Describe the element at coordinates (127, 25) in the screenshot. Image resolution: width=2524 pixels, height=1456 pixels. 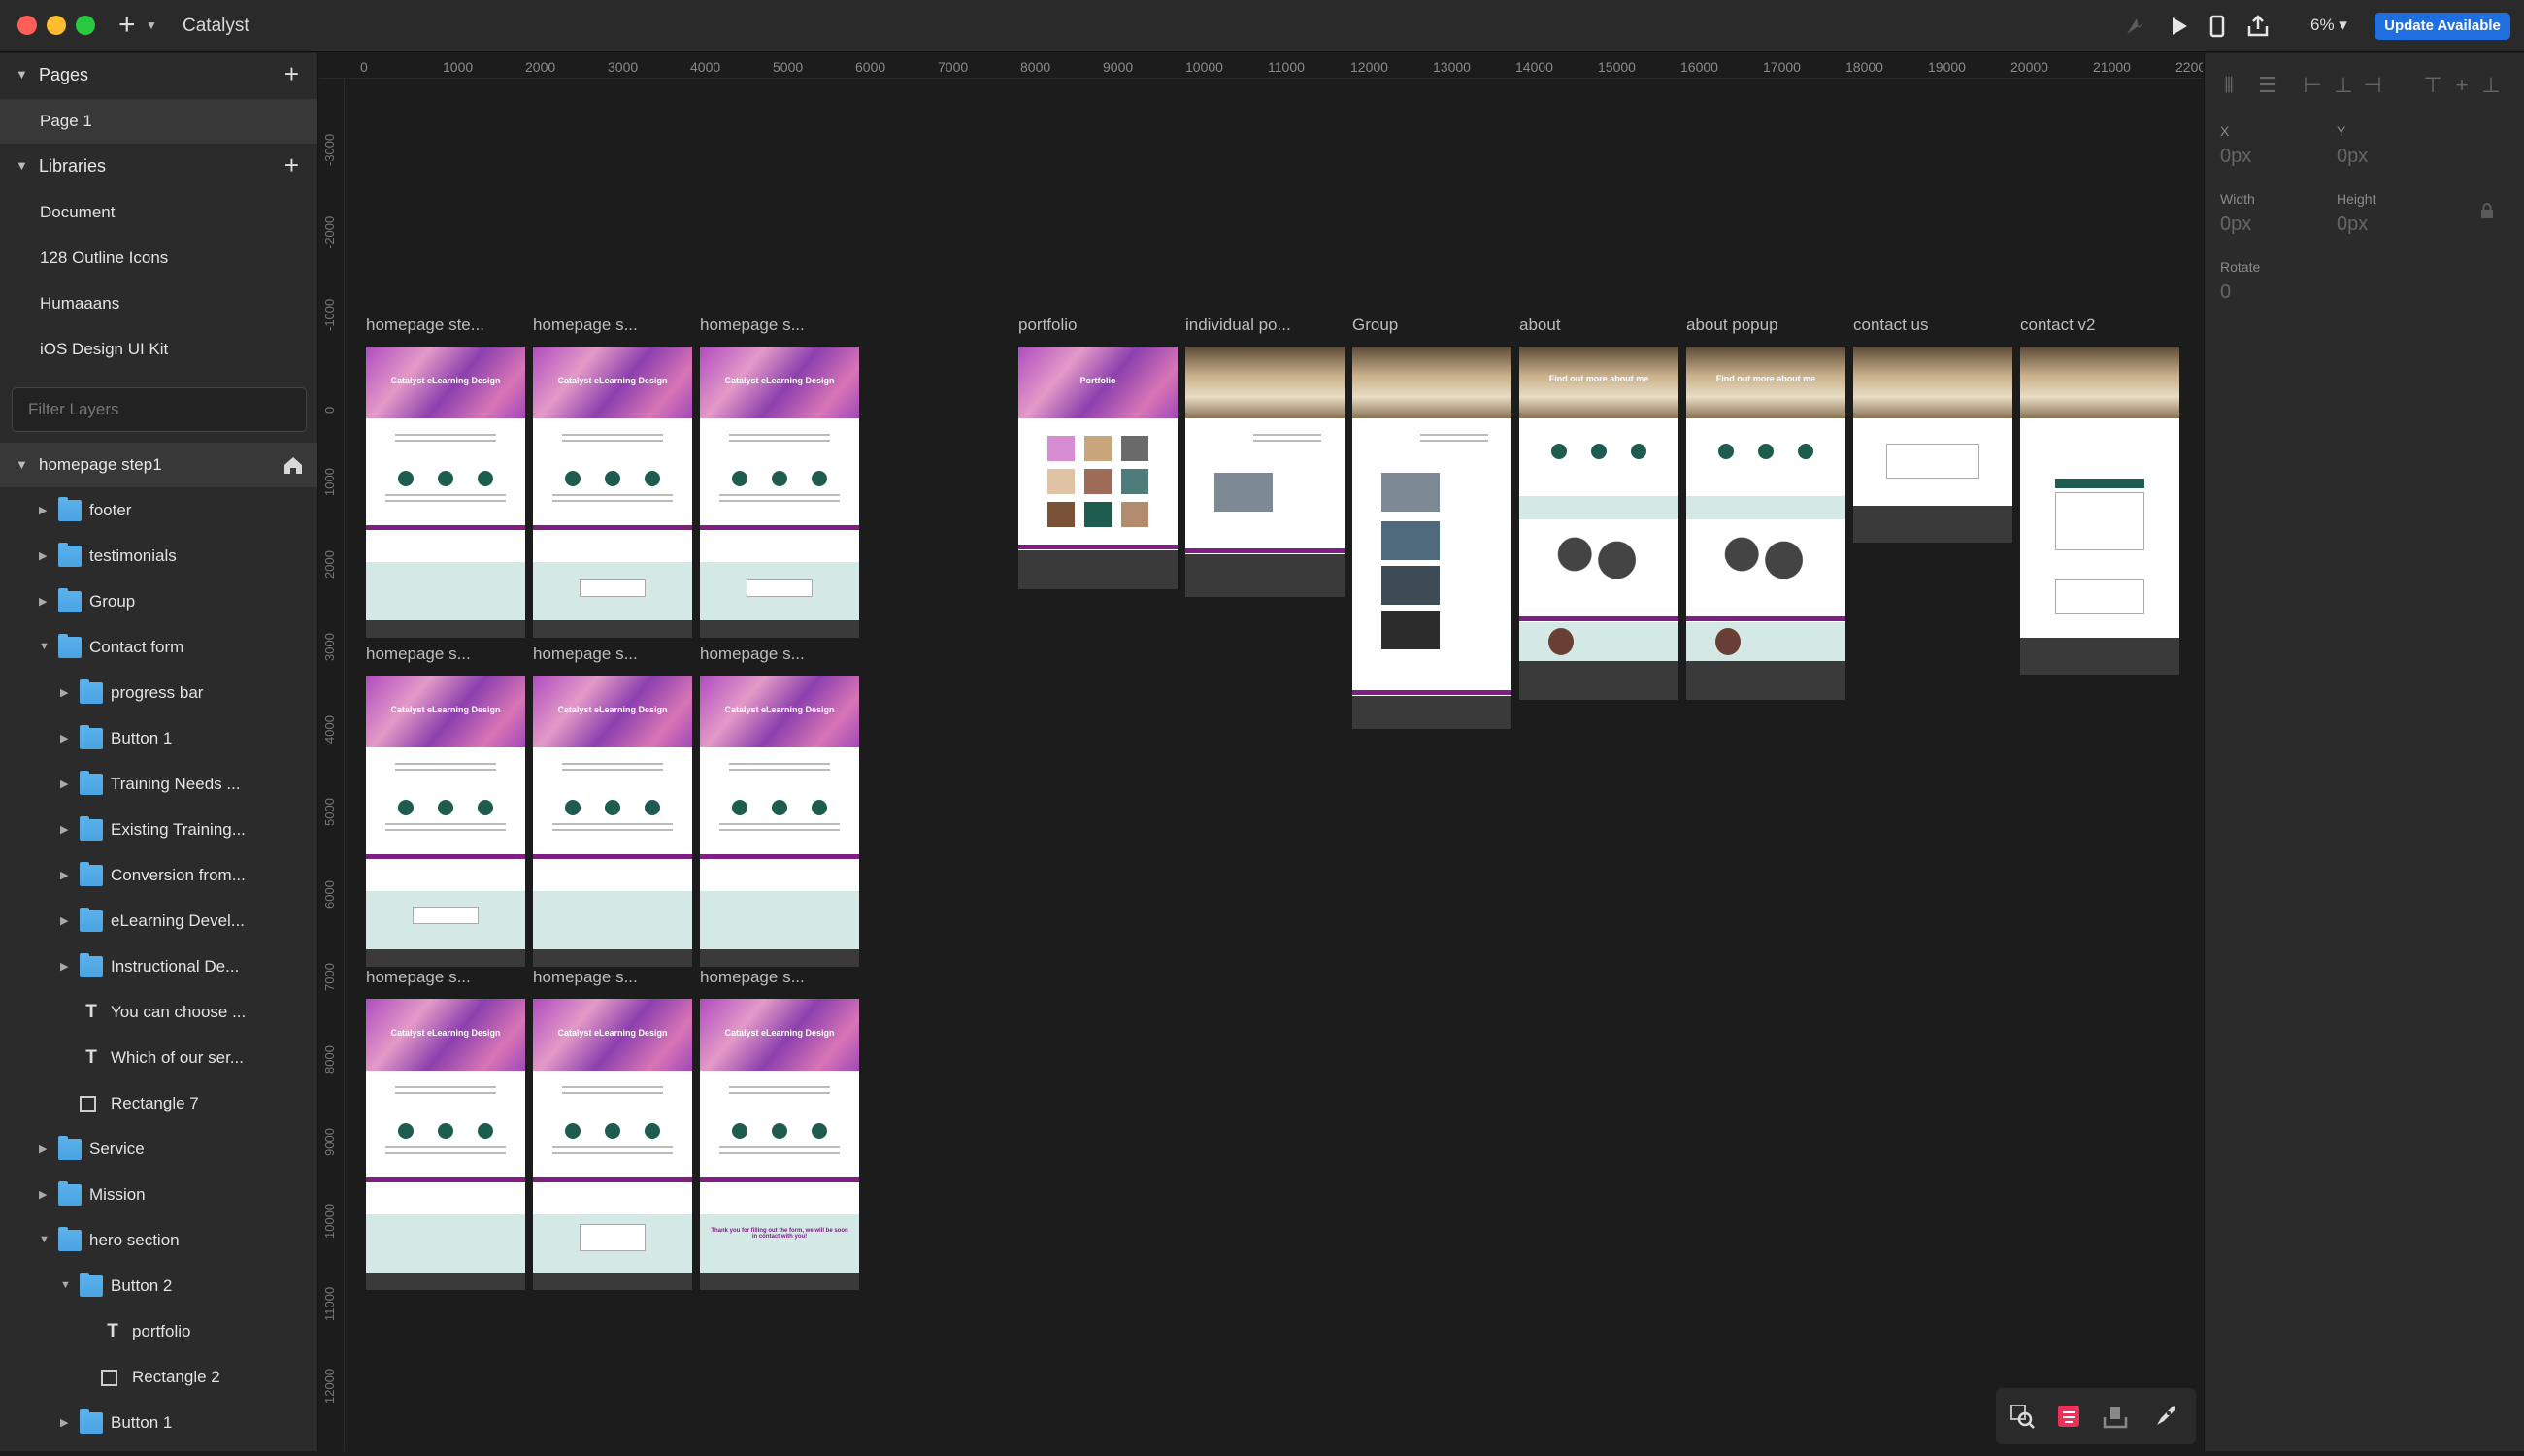
I see `add-icon: +` at that location.